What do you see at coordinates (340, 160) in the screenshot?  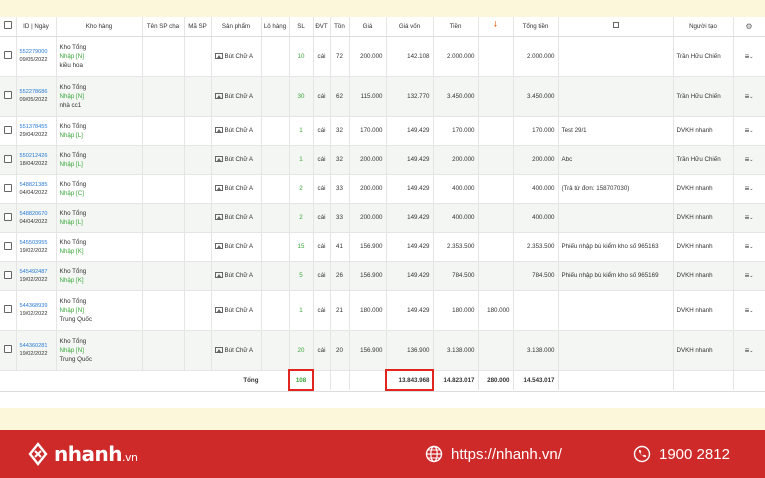 I see `stock-cell: 32` at bounding box center [340, 160].